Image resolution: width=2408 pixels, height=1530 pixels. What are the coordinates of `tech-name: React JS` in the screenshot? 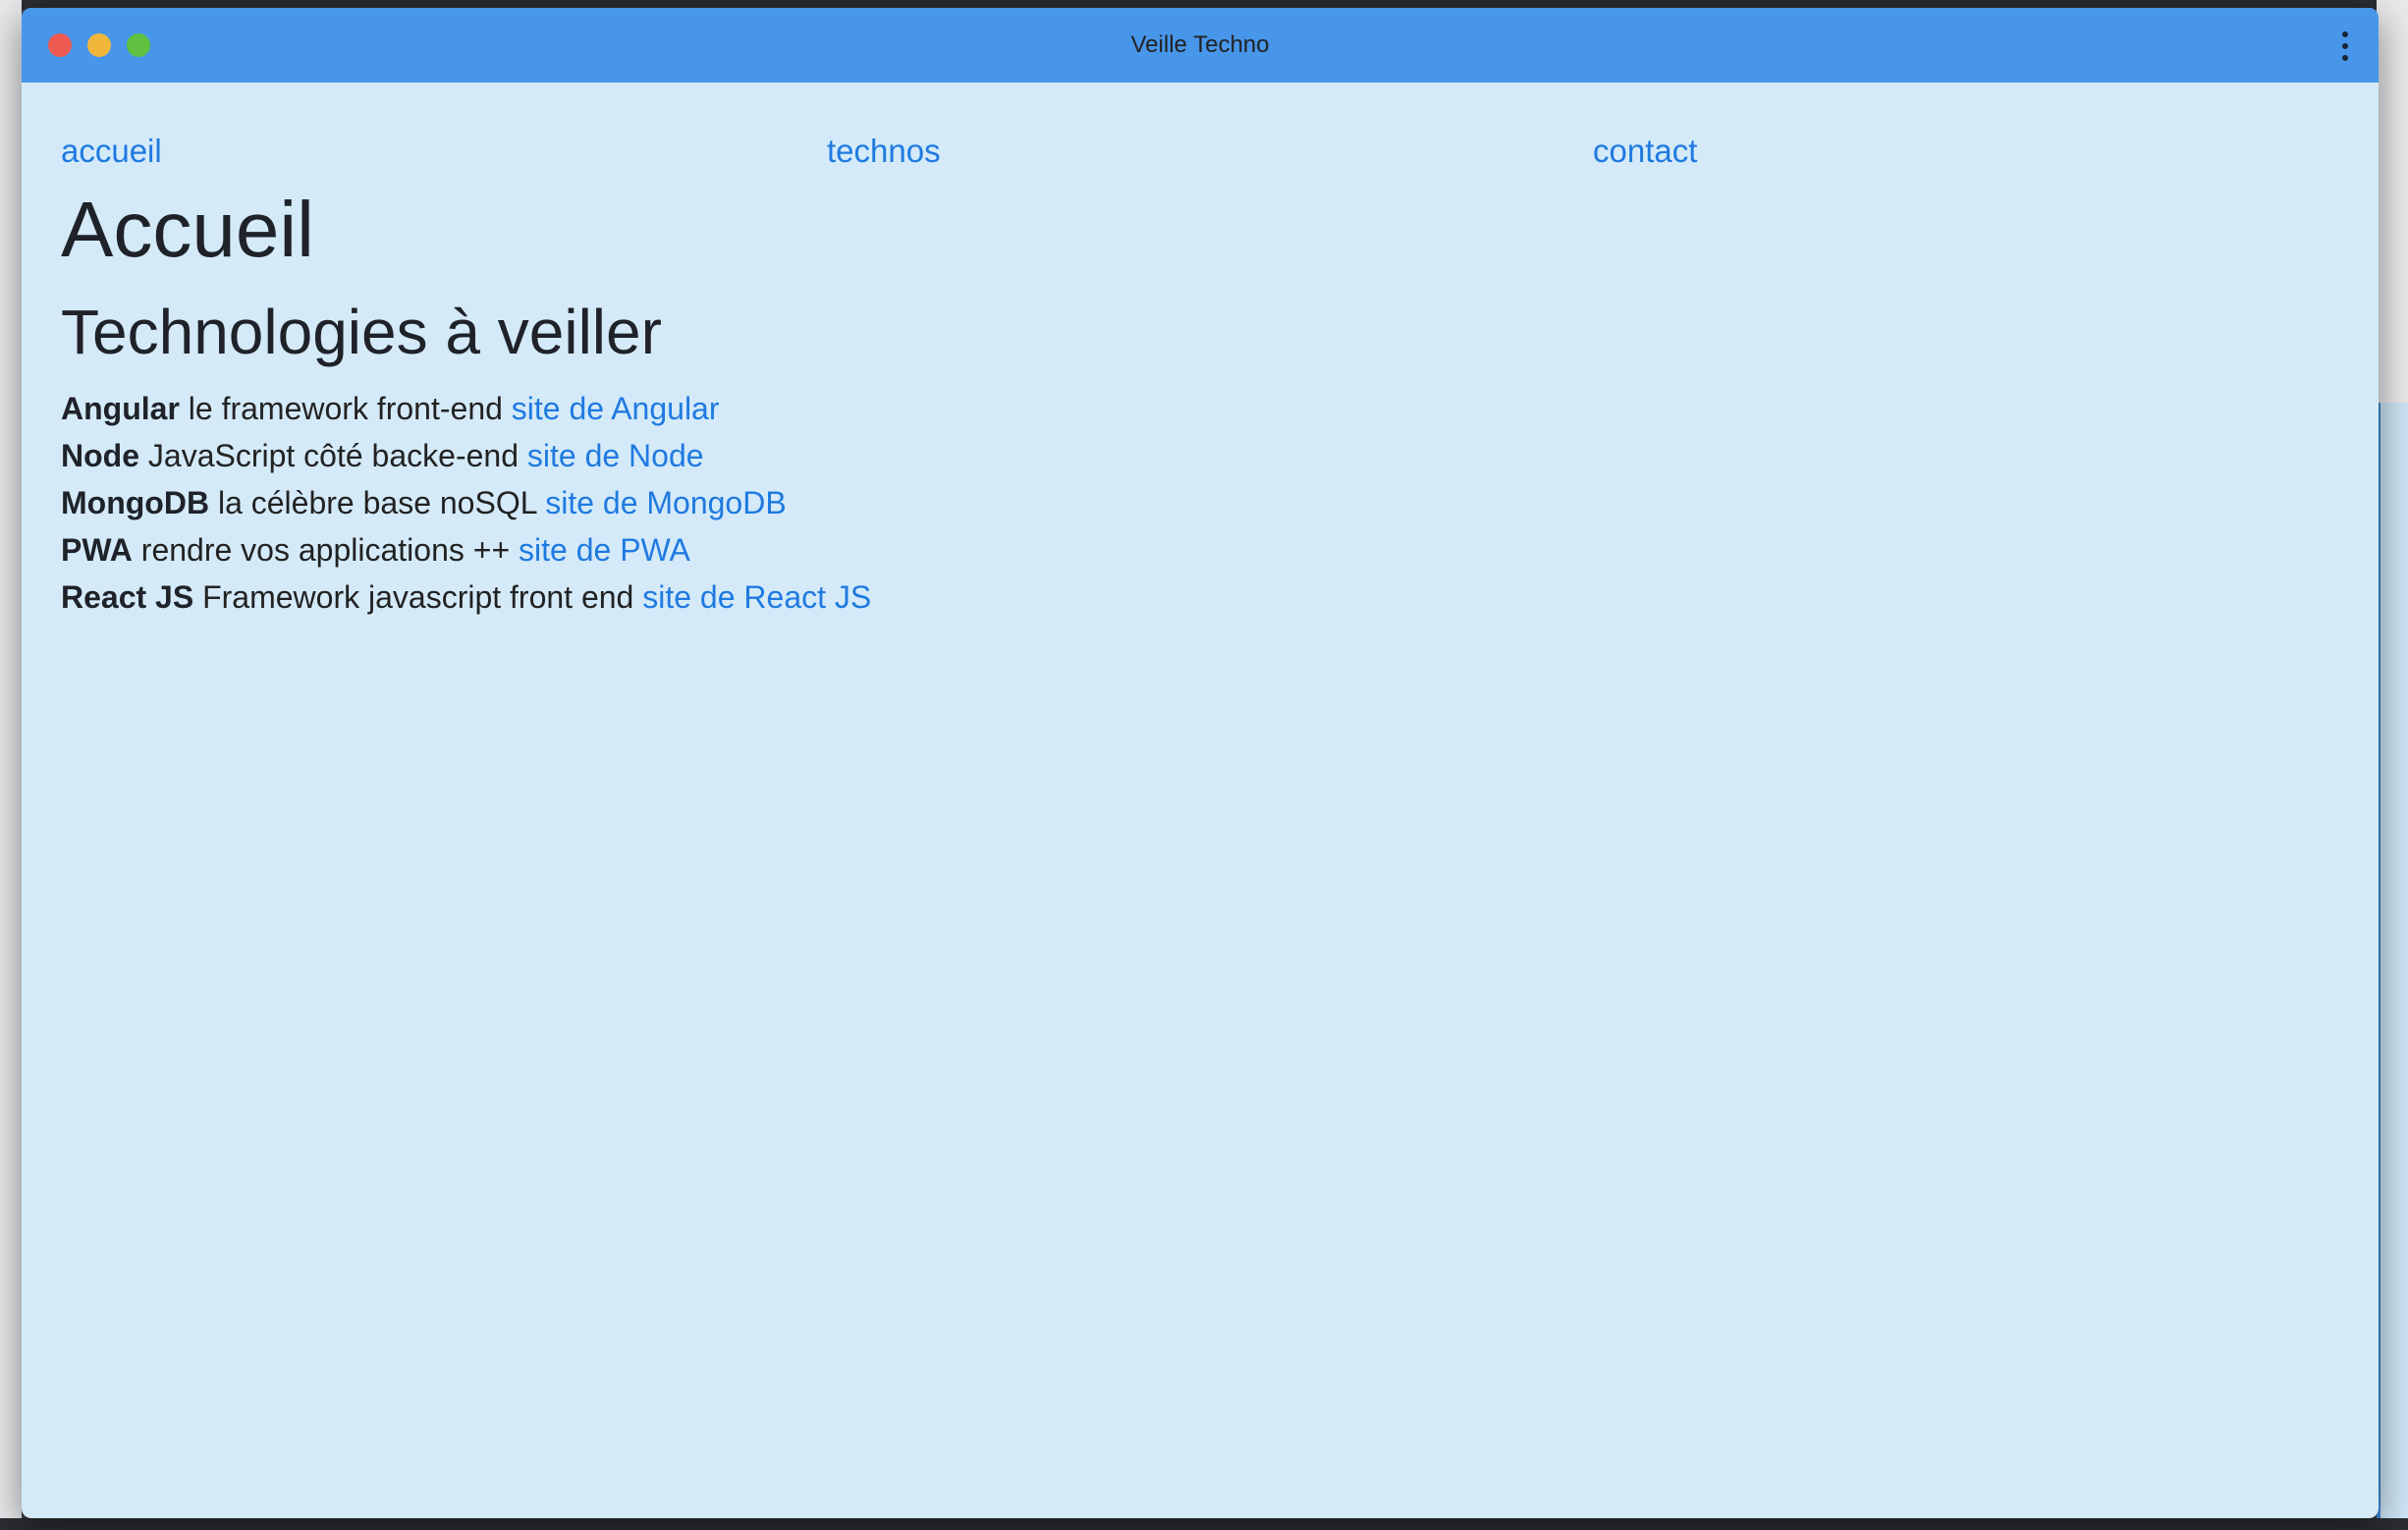 It's located at (128, 597).